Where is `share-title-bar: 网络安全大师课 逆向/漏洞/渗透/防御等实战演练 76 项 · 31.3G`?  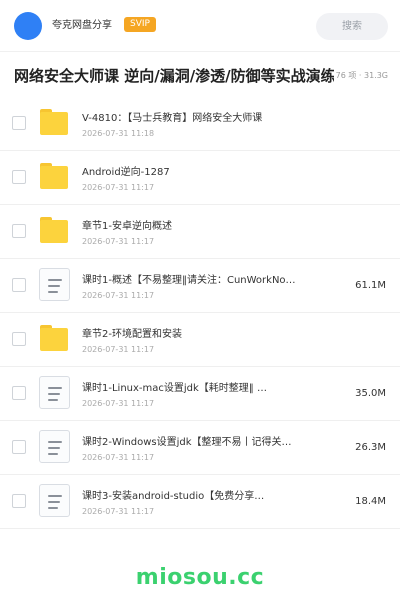
share-title-bar: 网络安全大师课 逆向/漏洞/渗透/防御等实战演练 76 项 · 31.3G is located at coordinates (200, 75).